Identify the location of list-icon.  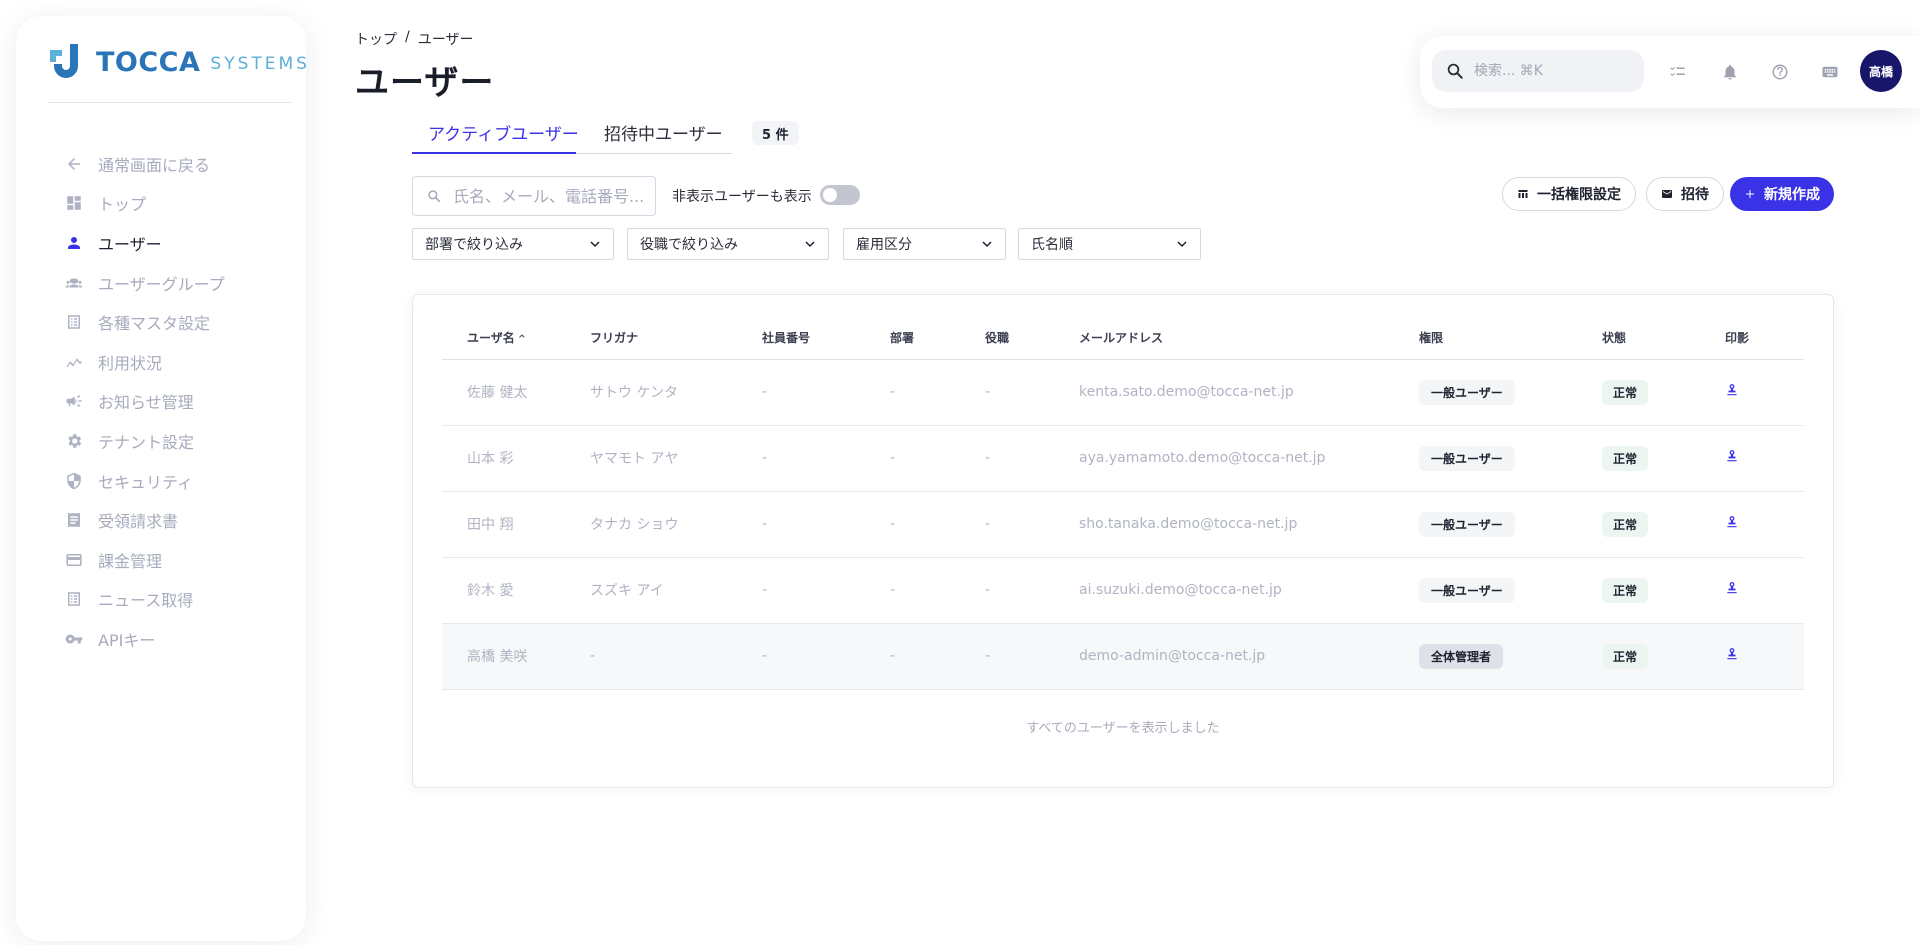
(74, 322).